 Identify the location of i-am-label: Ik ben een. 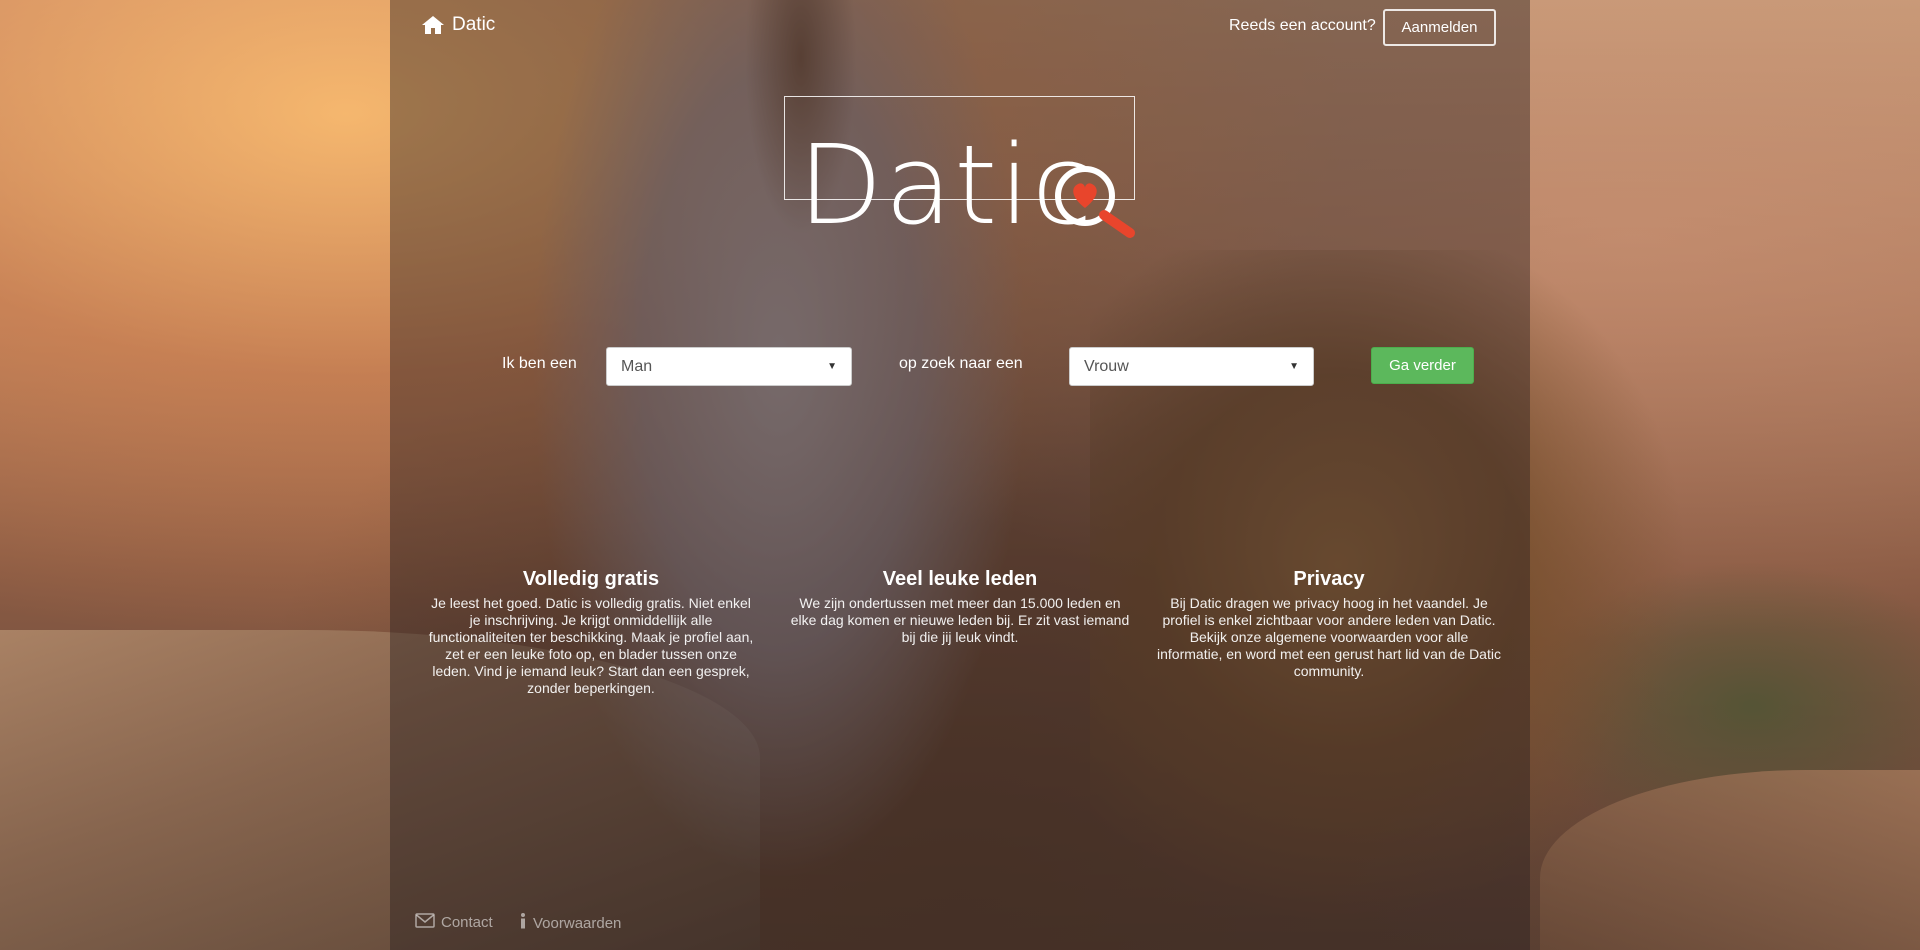
(539, 363).